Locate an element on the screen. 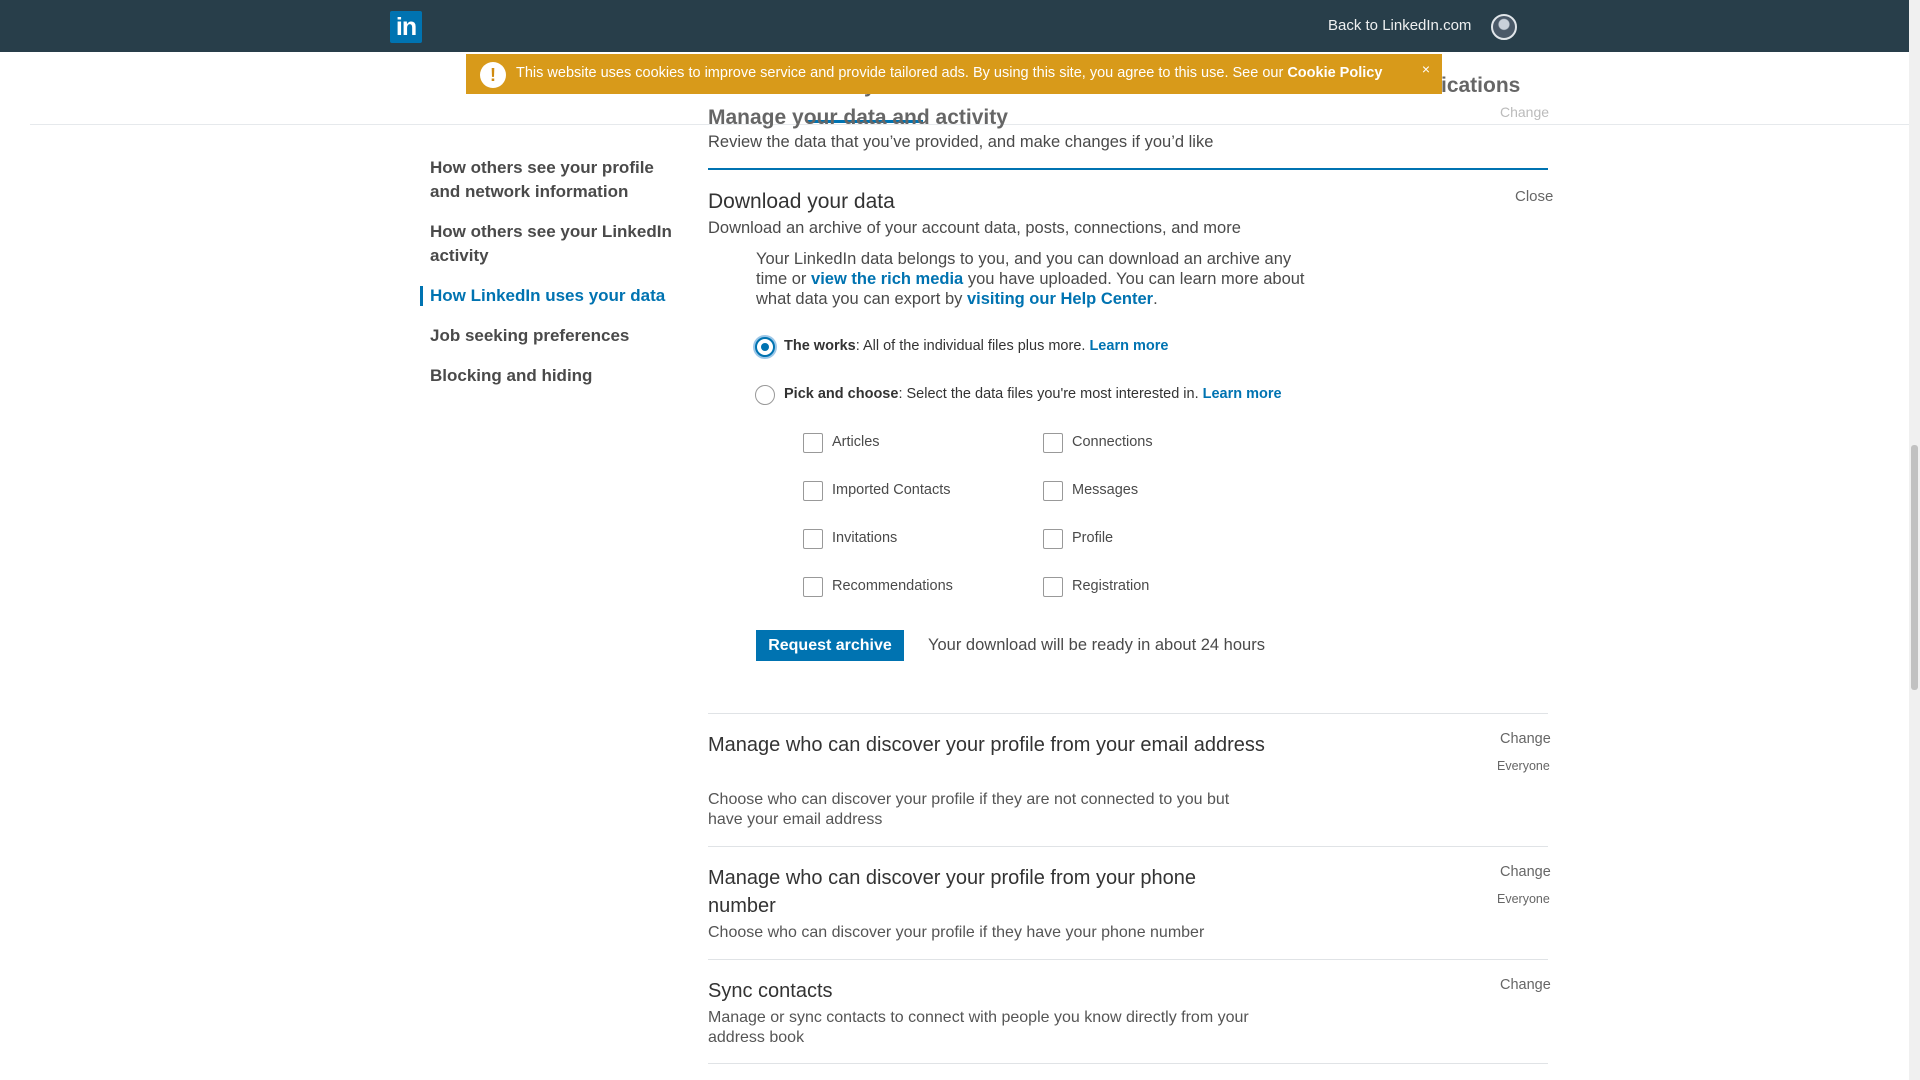 Image resolution: width=1920 pixels, height=1080 pixels. profile-checkbox is located at coordinates (1053, 539).